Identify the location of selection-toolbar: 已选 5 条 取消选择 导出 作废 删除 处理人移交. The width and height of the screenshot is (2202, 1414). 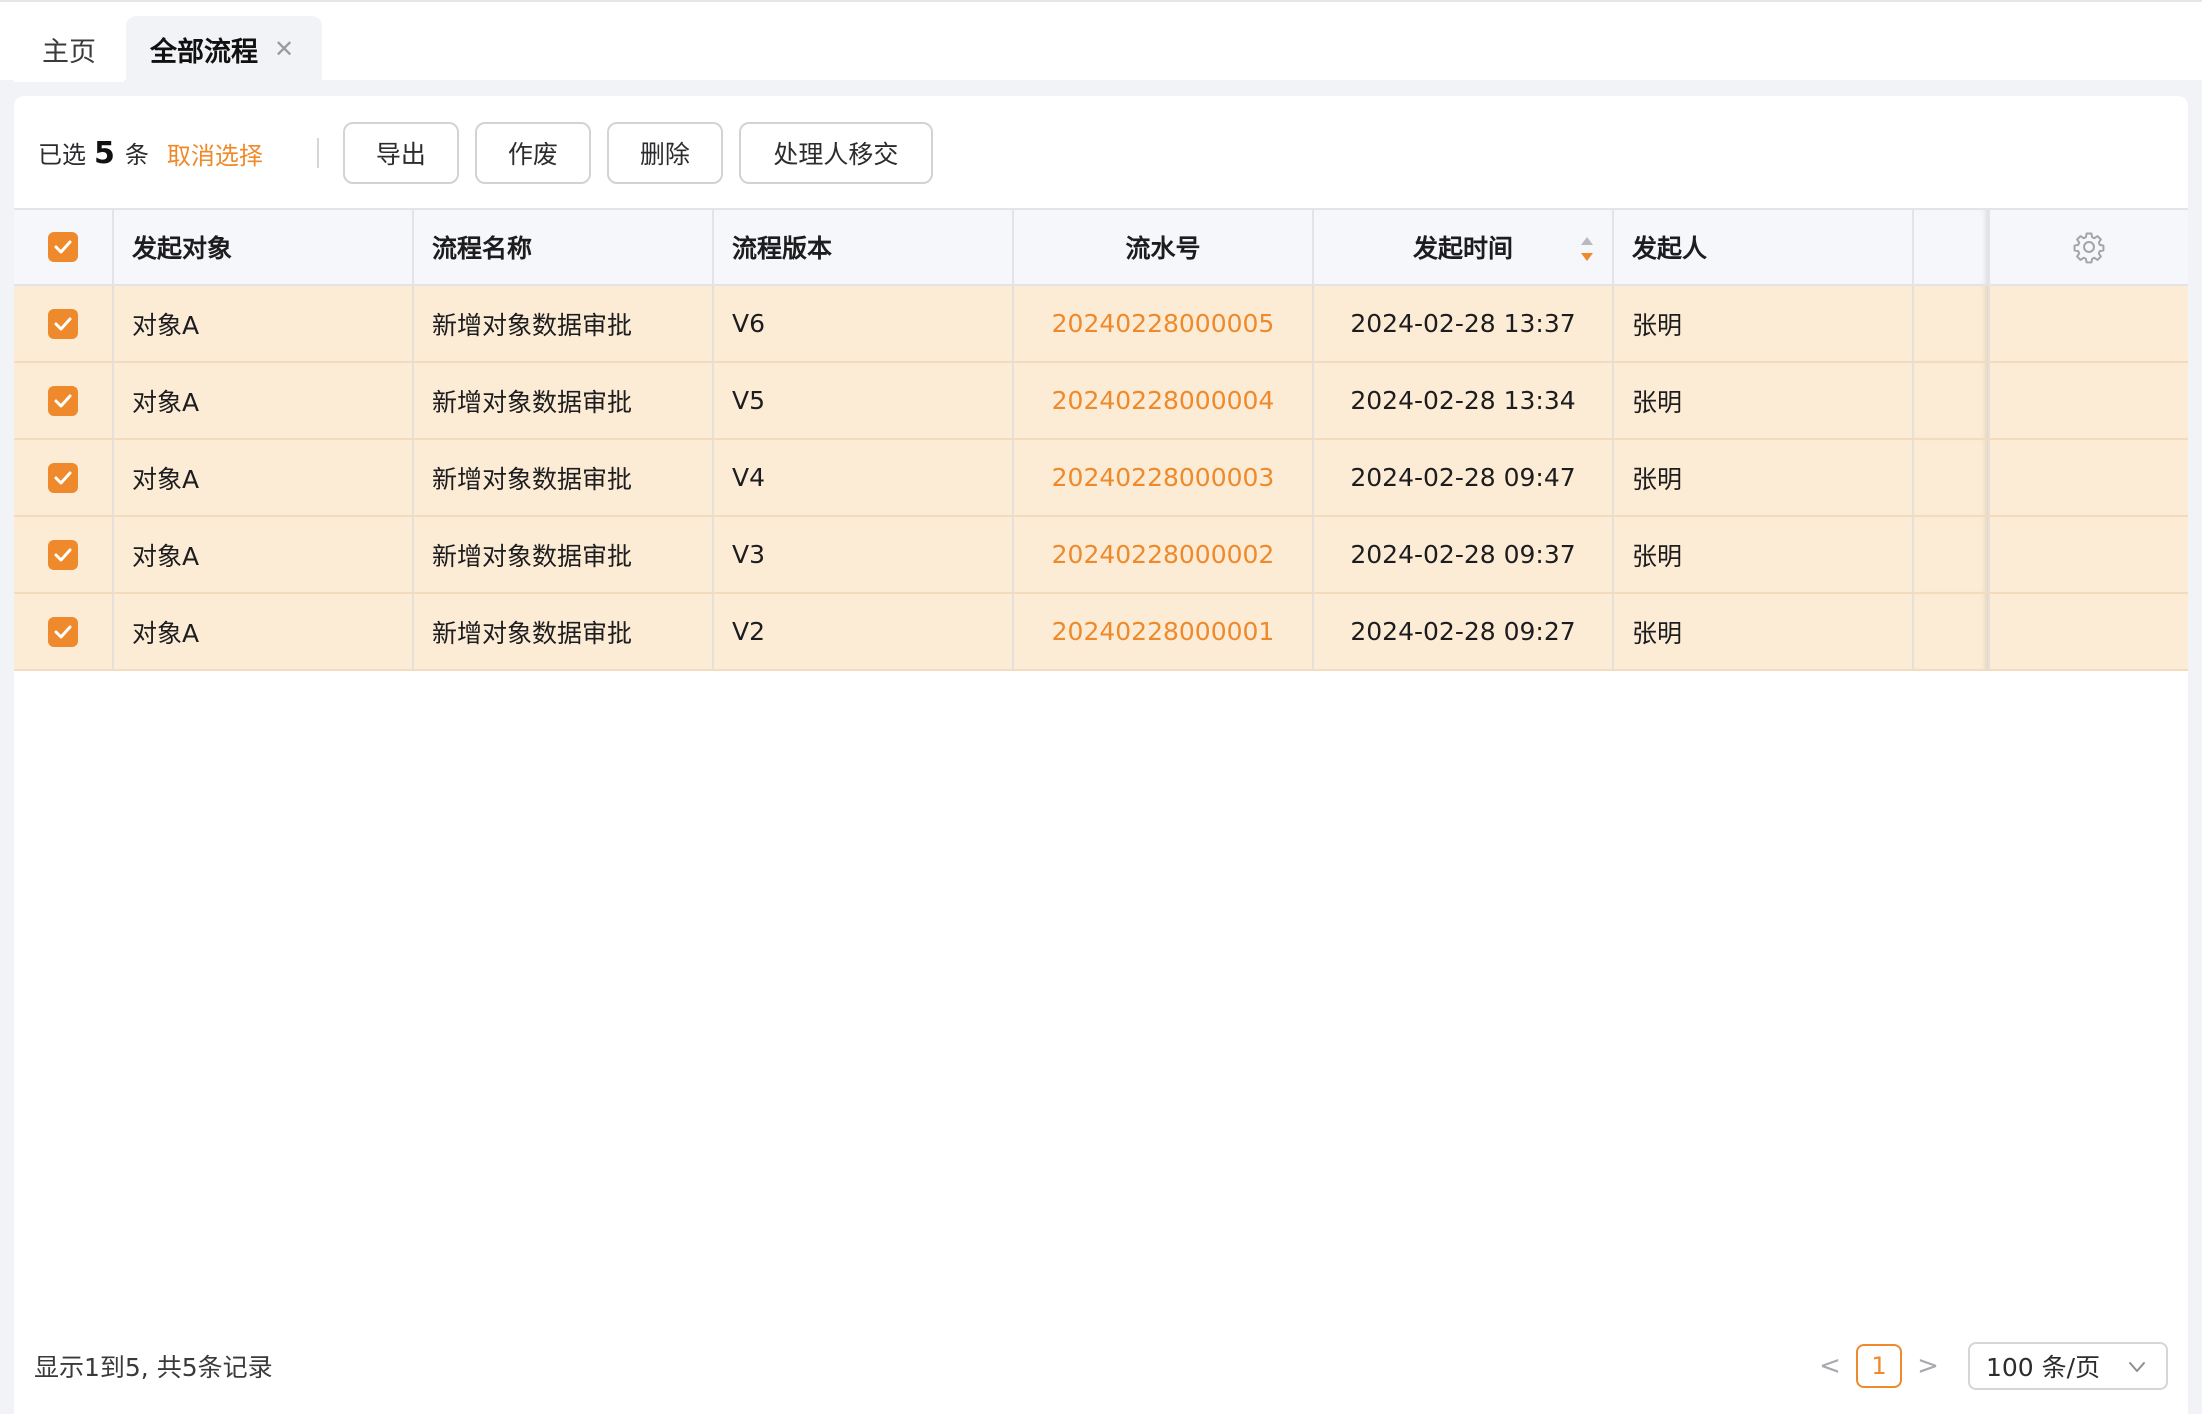
(1101, 153).